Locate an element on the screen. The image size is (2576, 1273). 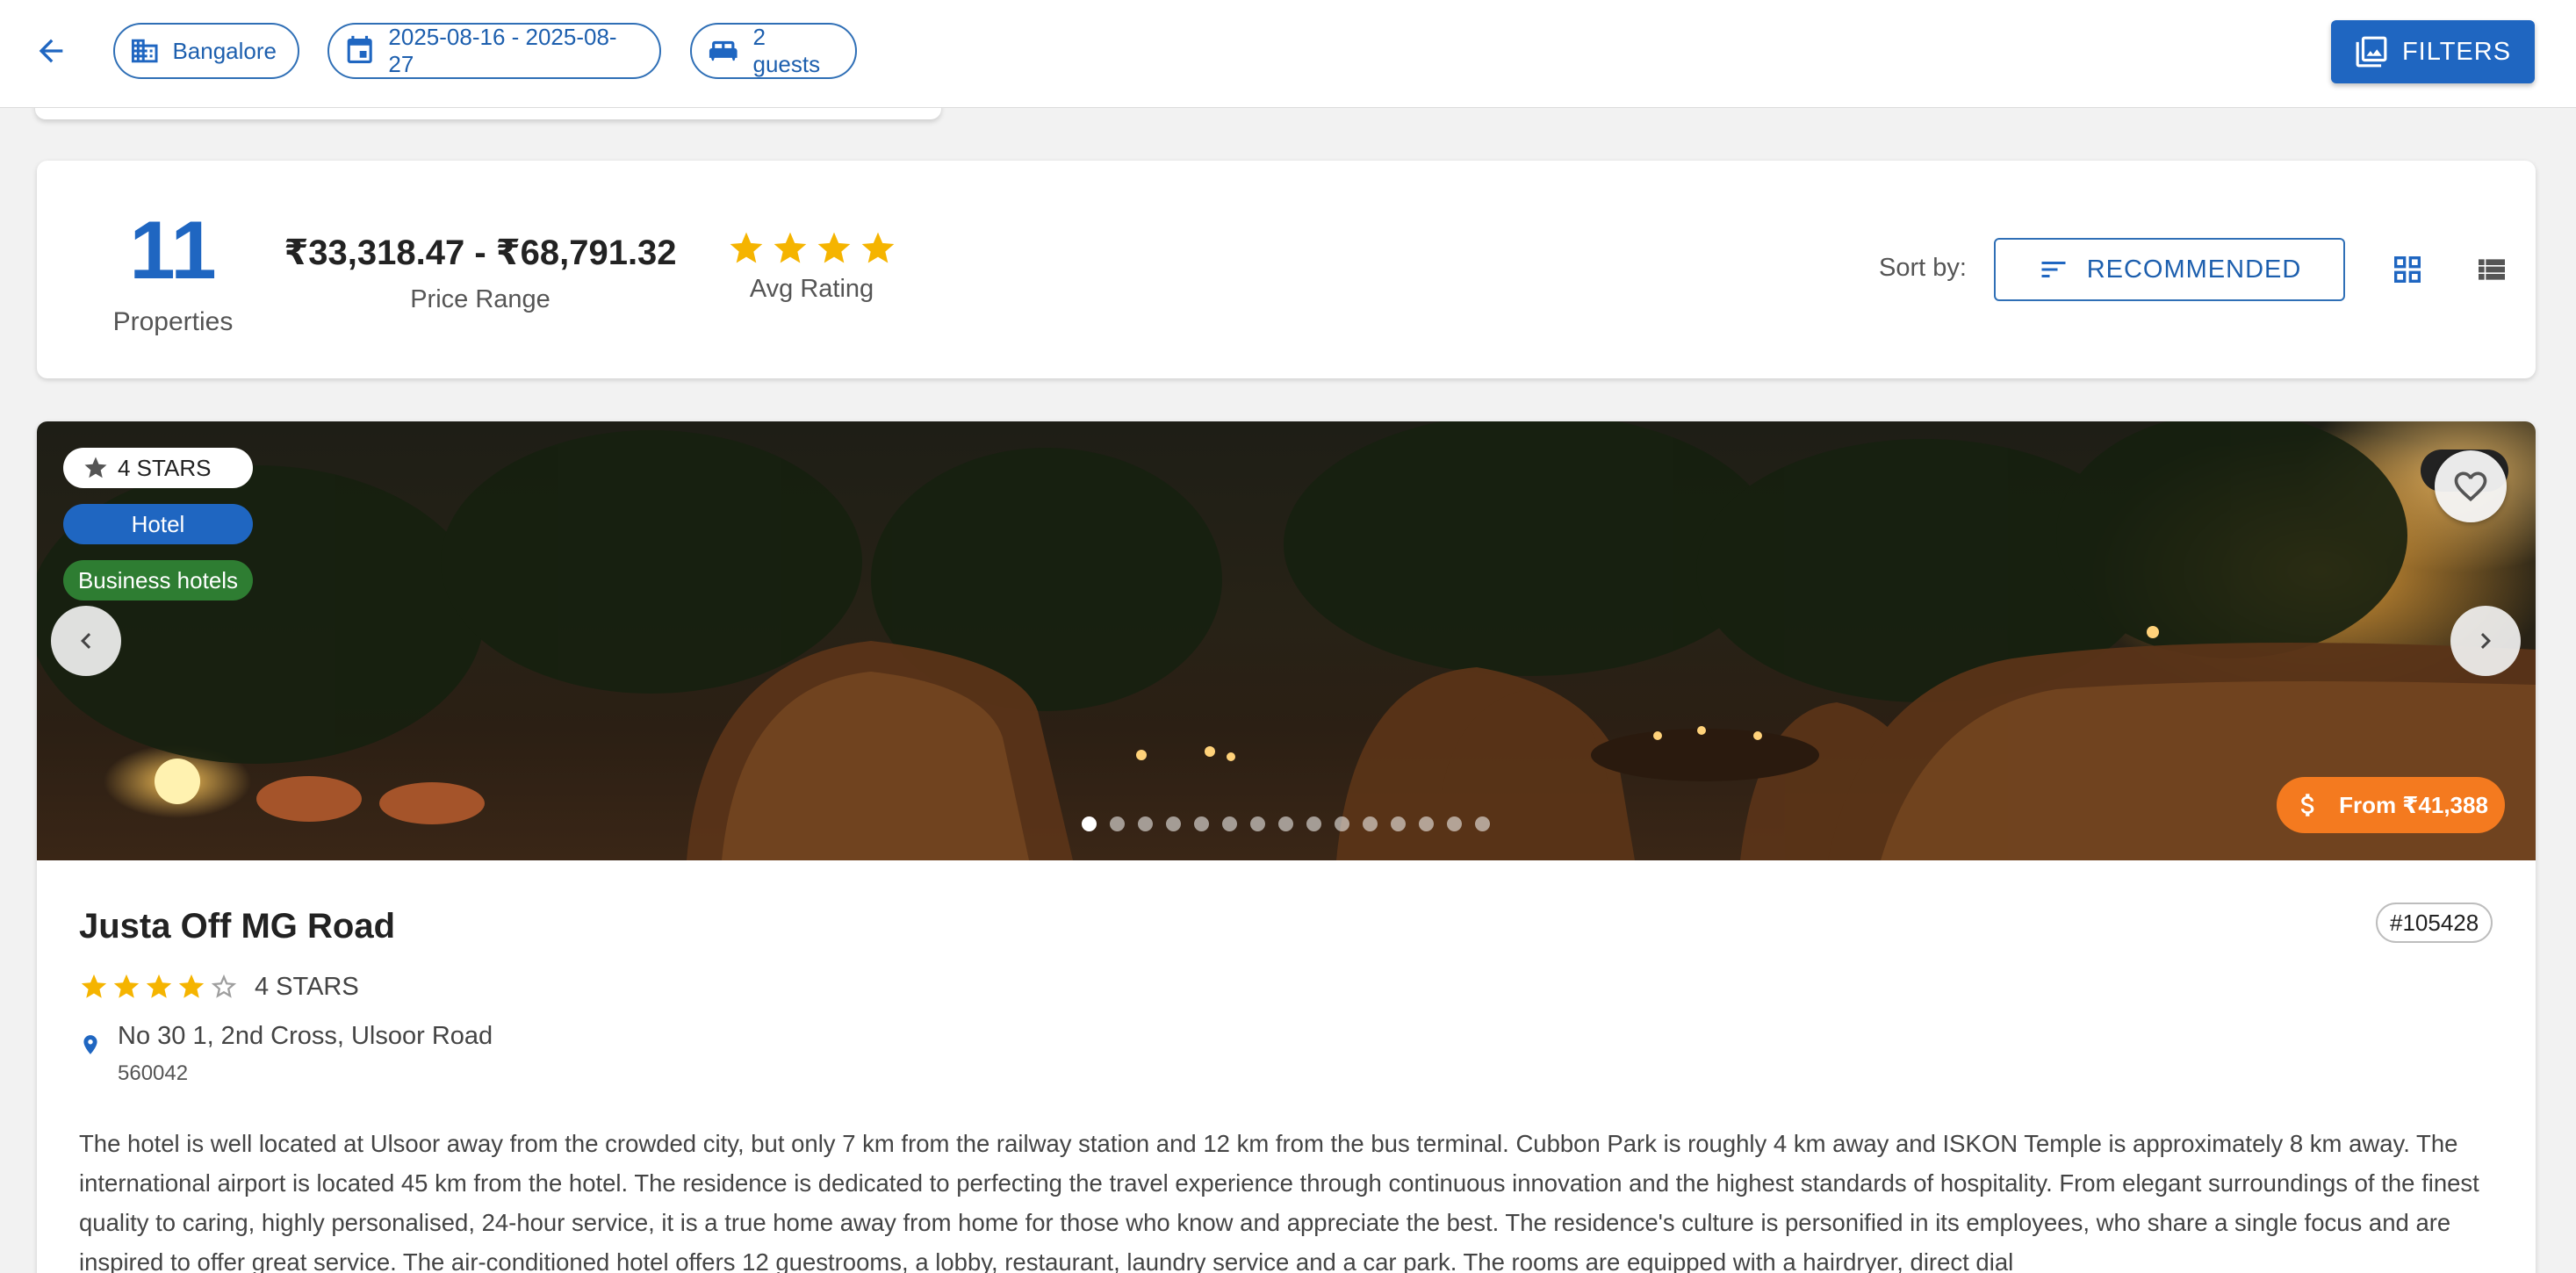
star-icon is located at coordinates (95, 468).